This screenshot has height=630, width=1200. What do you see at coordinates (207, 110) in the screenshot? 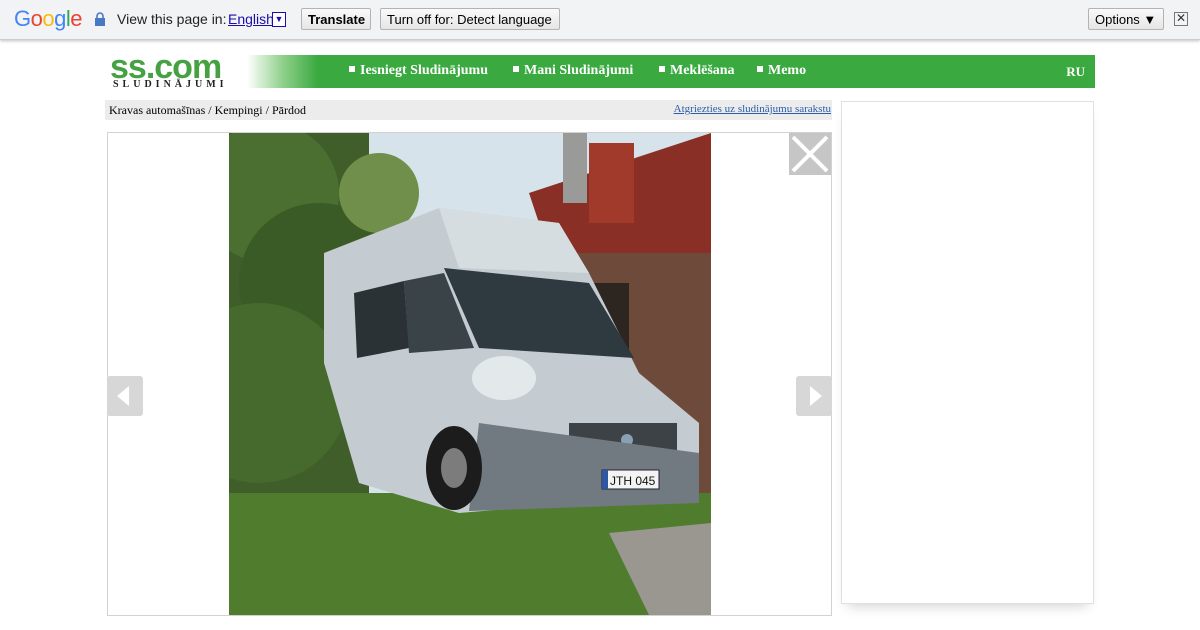
I see `breadcrumb-path: Kravas automašīnas / Kempingi / Pārdod` at bounding box center [207, 110].